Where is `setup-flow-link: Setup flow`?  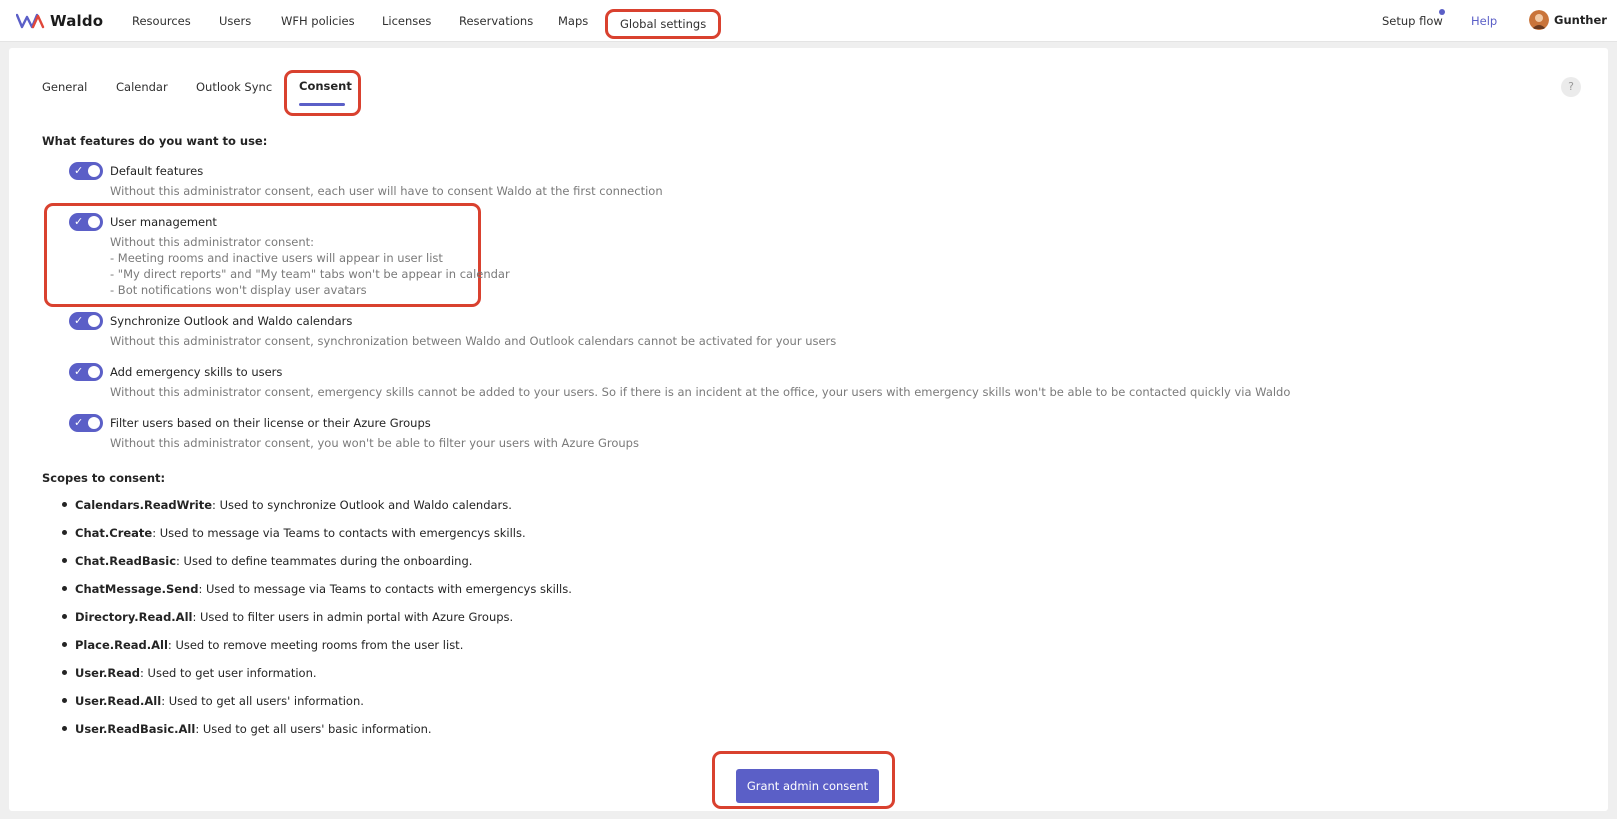
setup-flow-link: Setup flow is located at coordinates (1412, 21).